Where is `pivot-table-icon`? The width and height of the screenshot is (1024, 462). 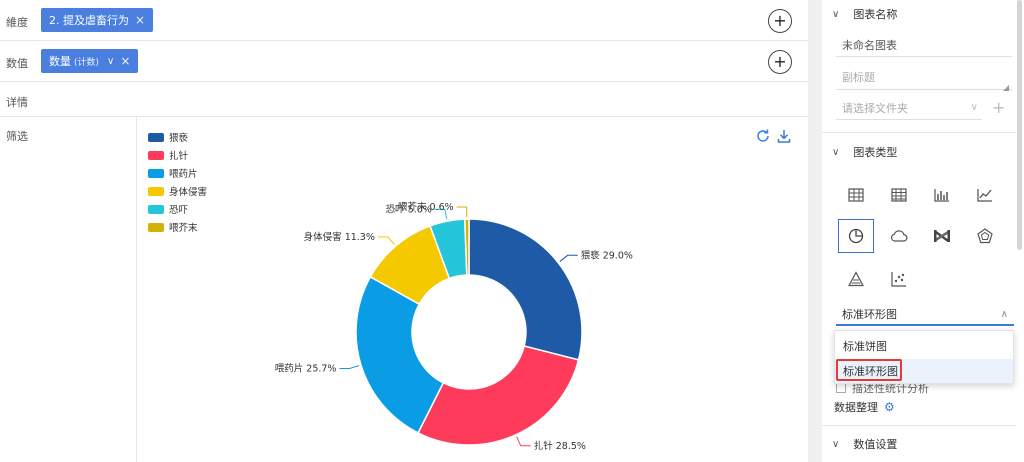
pivot-table-icon is located at coordinates (899, 195).